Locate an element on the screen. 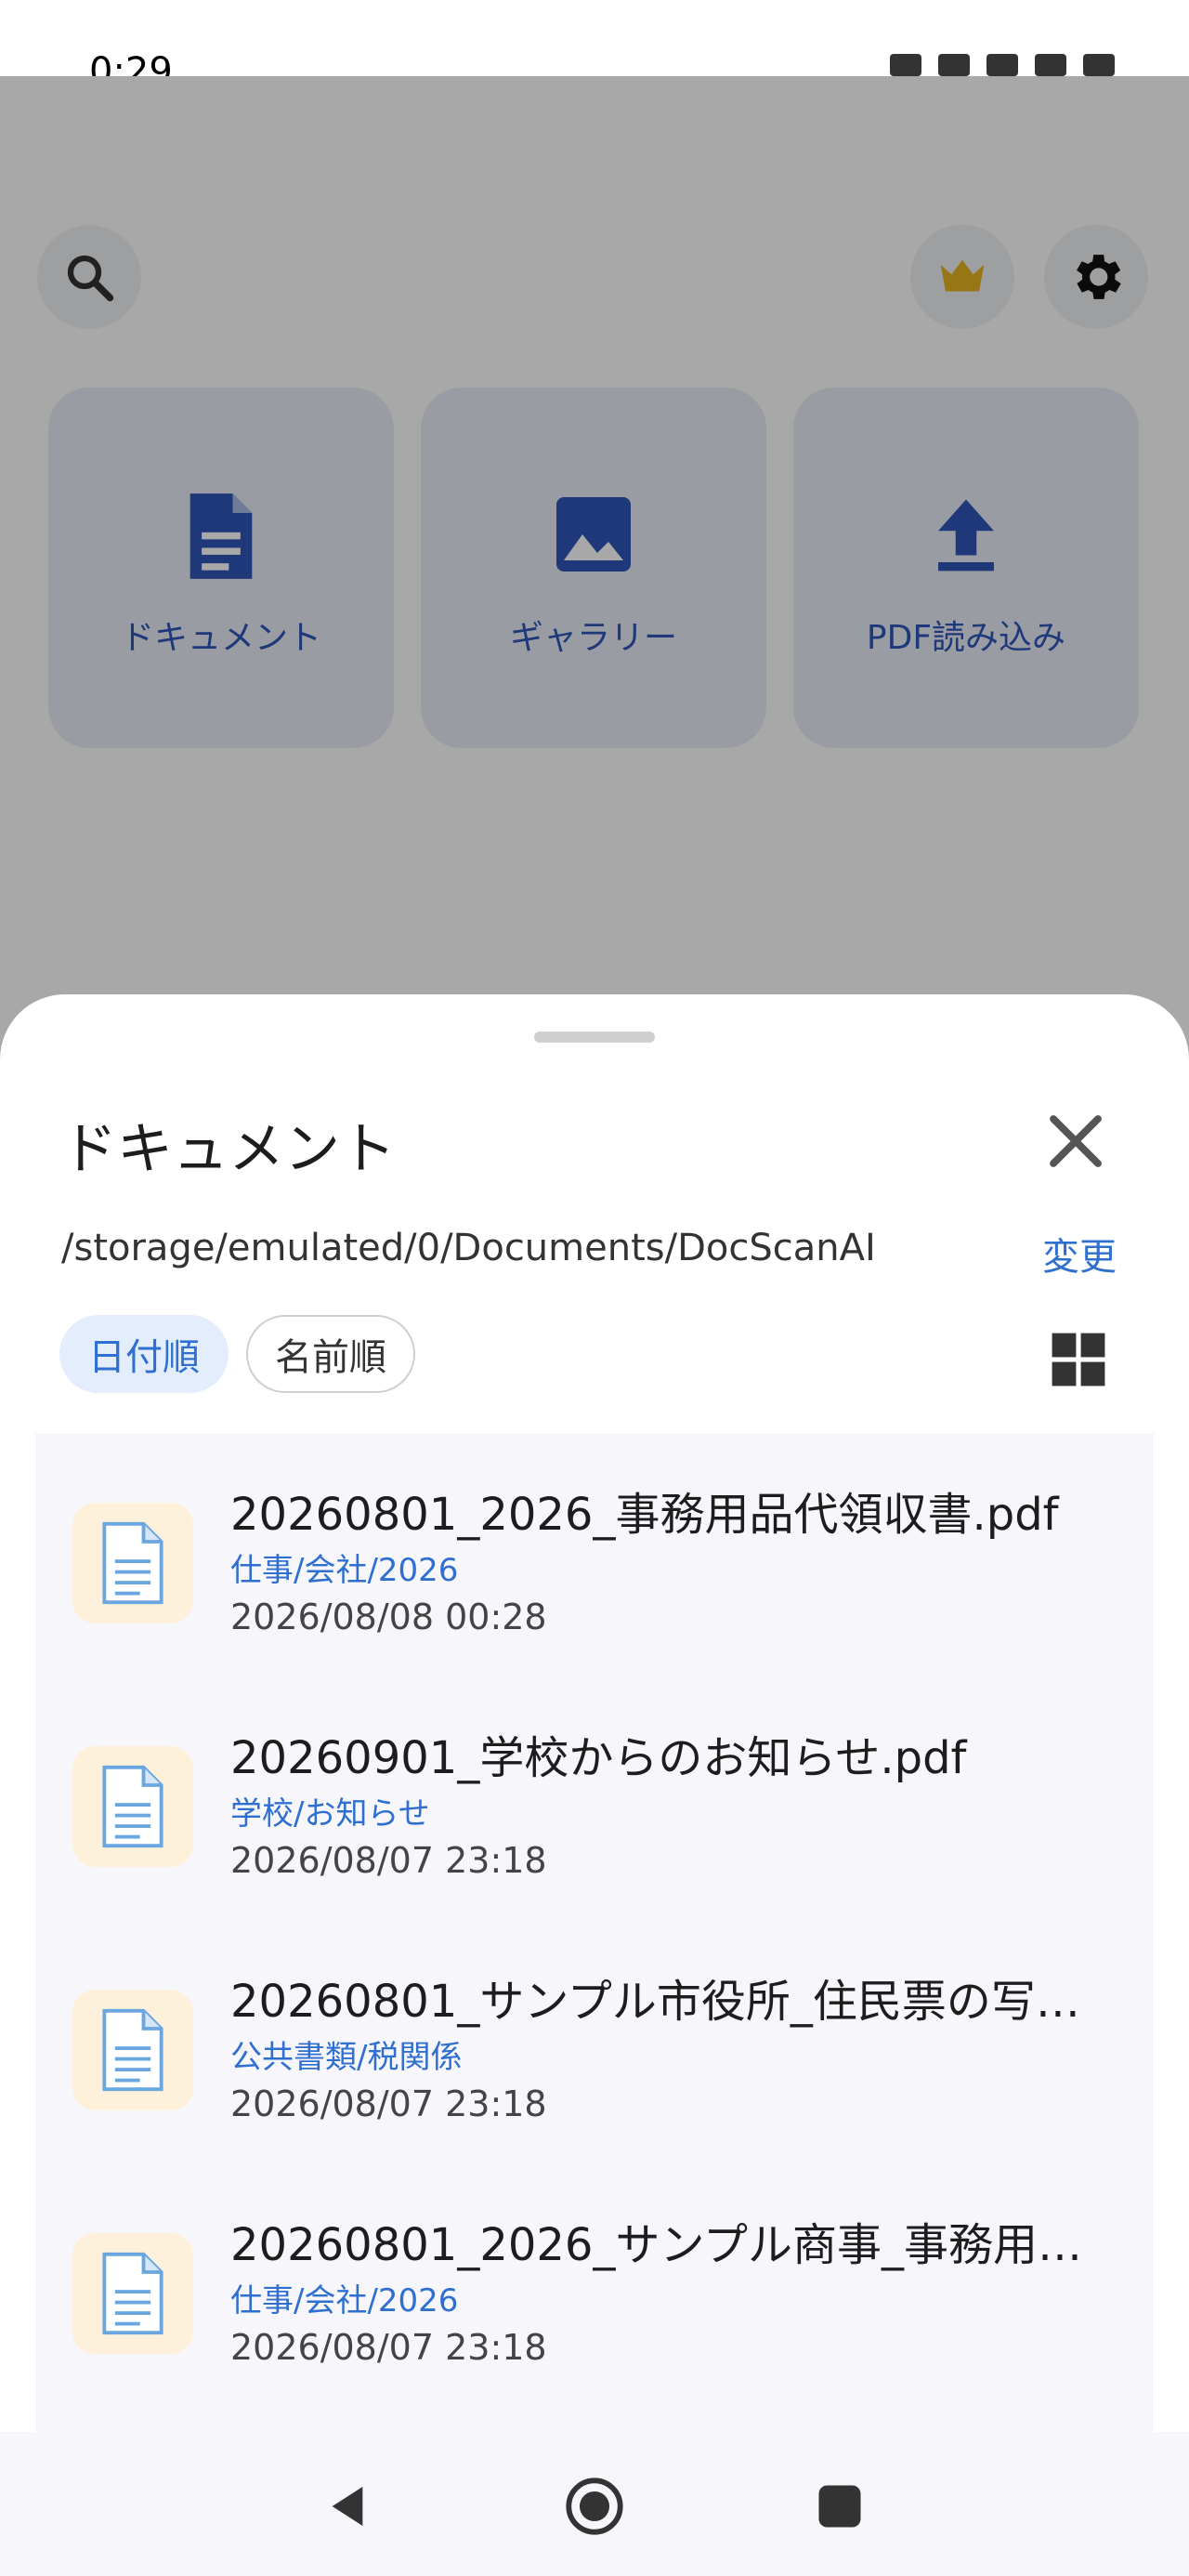 The height and width of the screenshot is (2576, 1189). battery-icon is located at coordinates (1099, 65).